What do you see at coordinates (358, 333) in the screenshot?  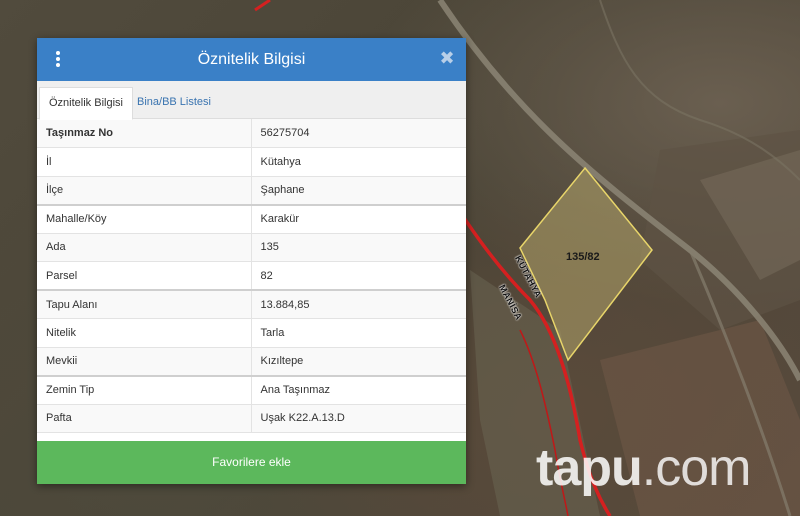 I see `row-value: Tarla` at bounding box center [358, 333].